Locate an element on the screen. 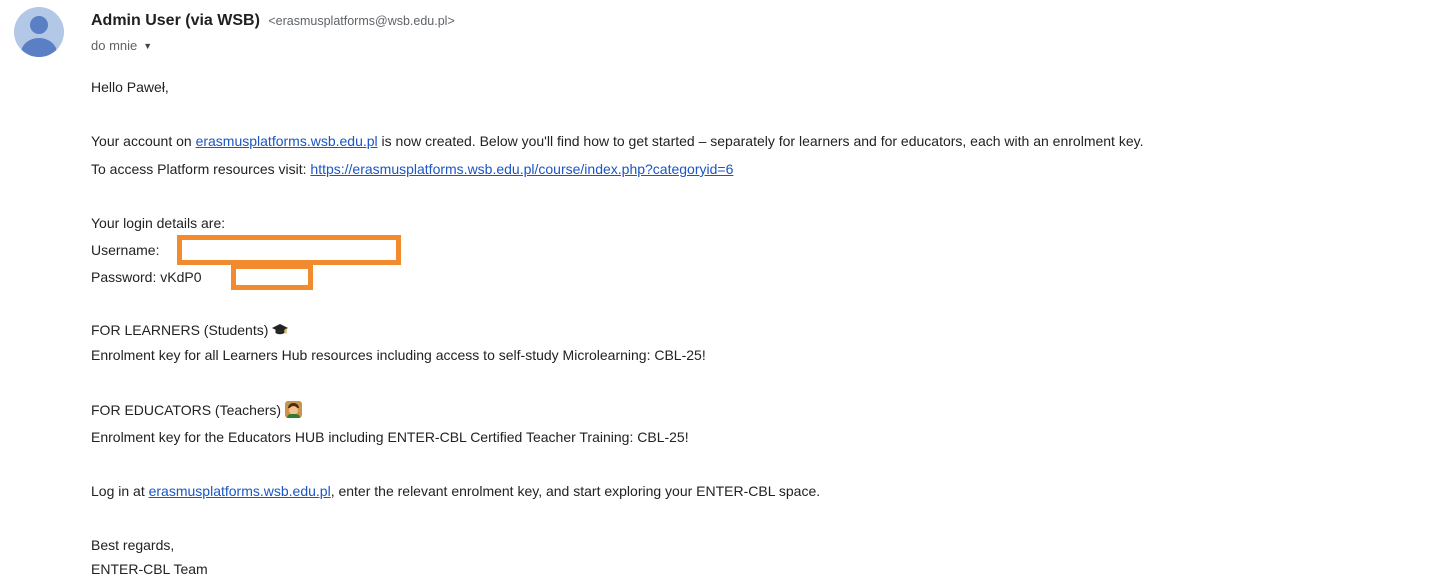 Image resolution: width=1439 pixels, height=580 pixels. signature: ENTER-CBL Team is located at coordinates (149, 569).